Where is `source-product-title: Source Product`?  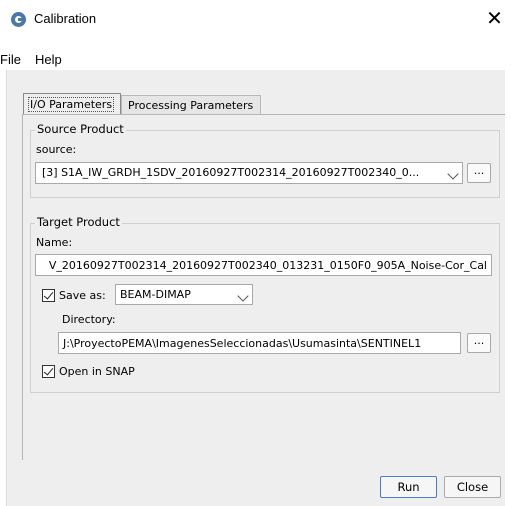
source-product-title: Source Product is located at coordinates (80, 129).